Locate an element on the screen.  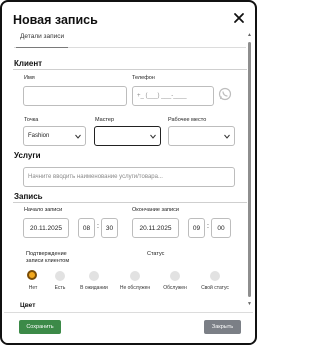
modal-footer: Сохранить Закрыть is located at coordinates (128, 327).